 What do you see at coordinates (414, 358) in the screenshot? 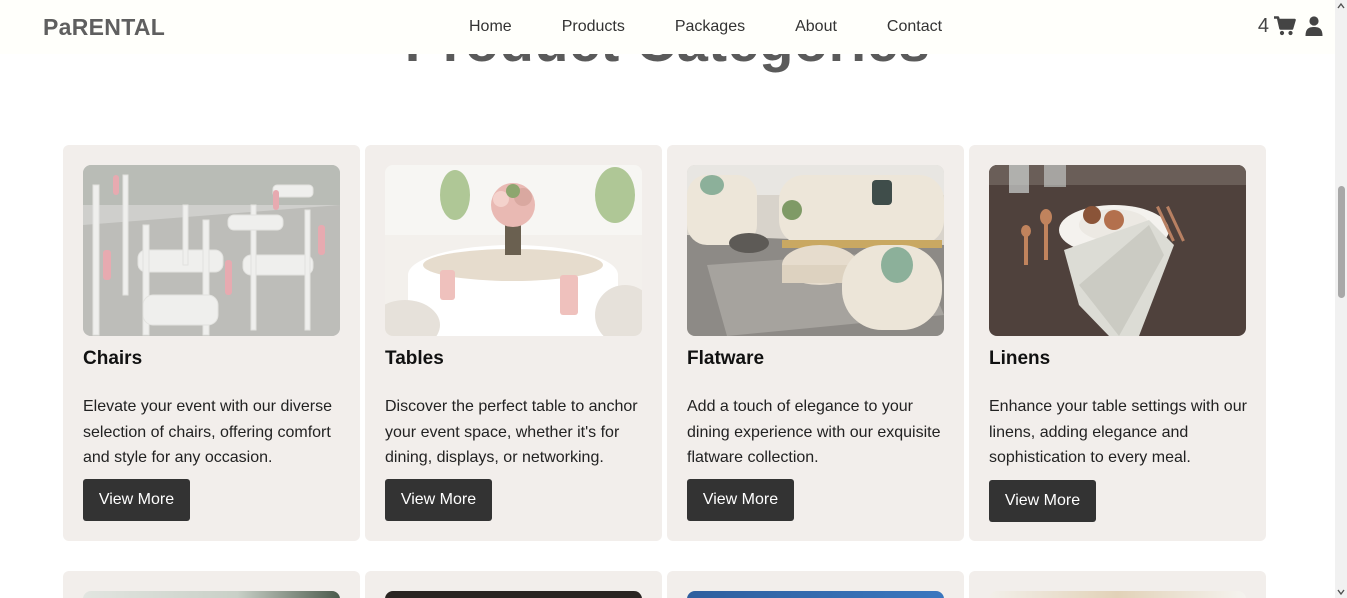
I see `card-title: Tables` at bounding box center [414, 358].